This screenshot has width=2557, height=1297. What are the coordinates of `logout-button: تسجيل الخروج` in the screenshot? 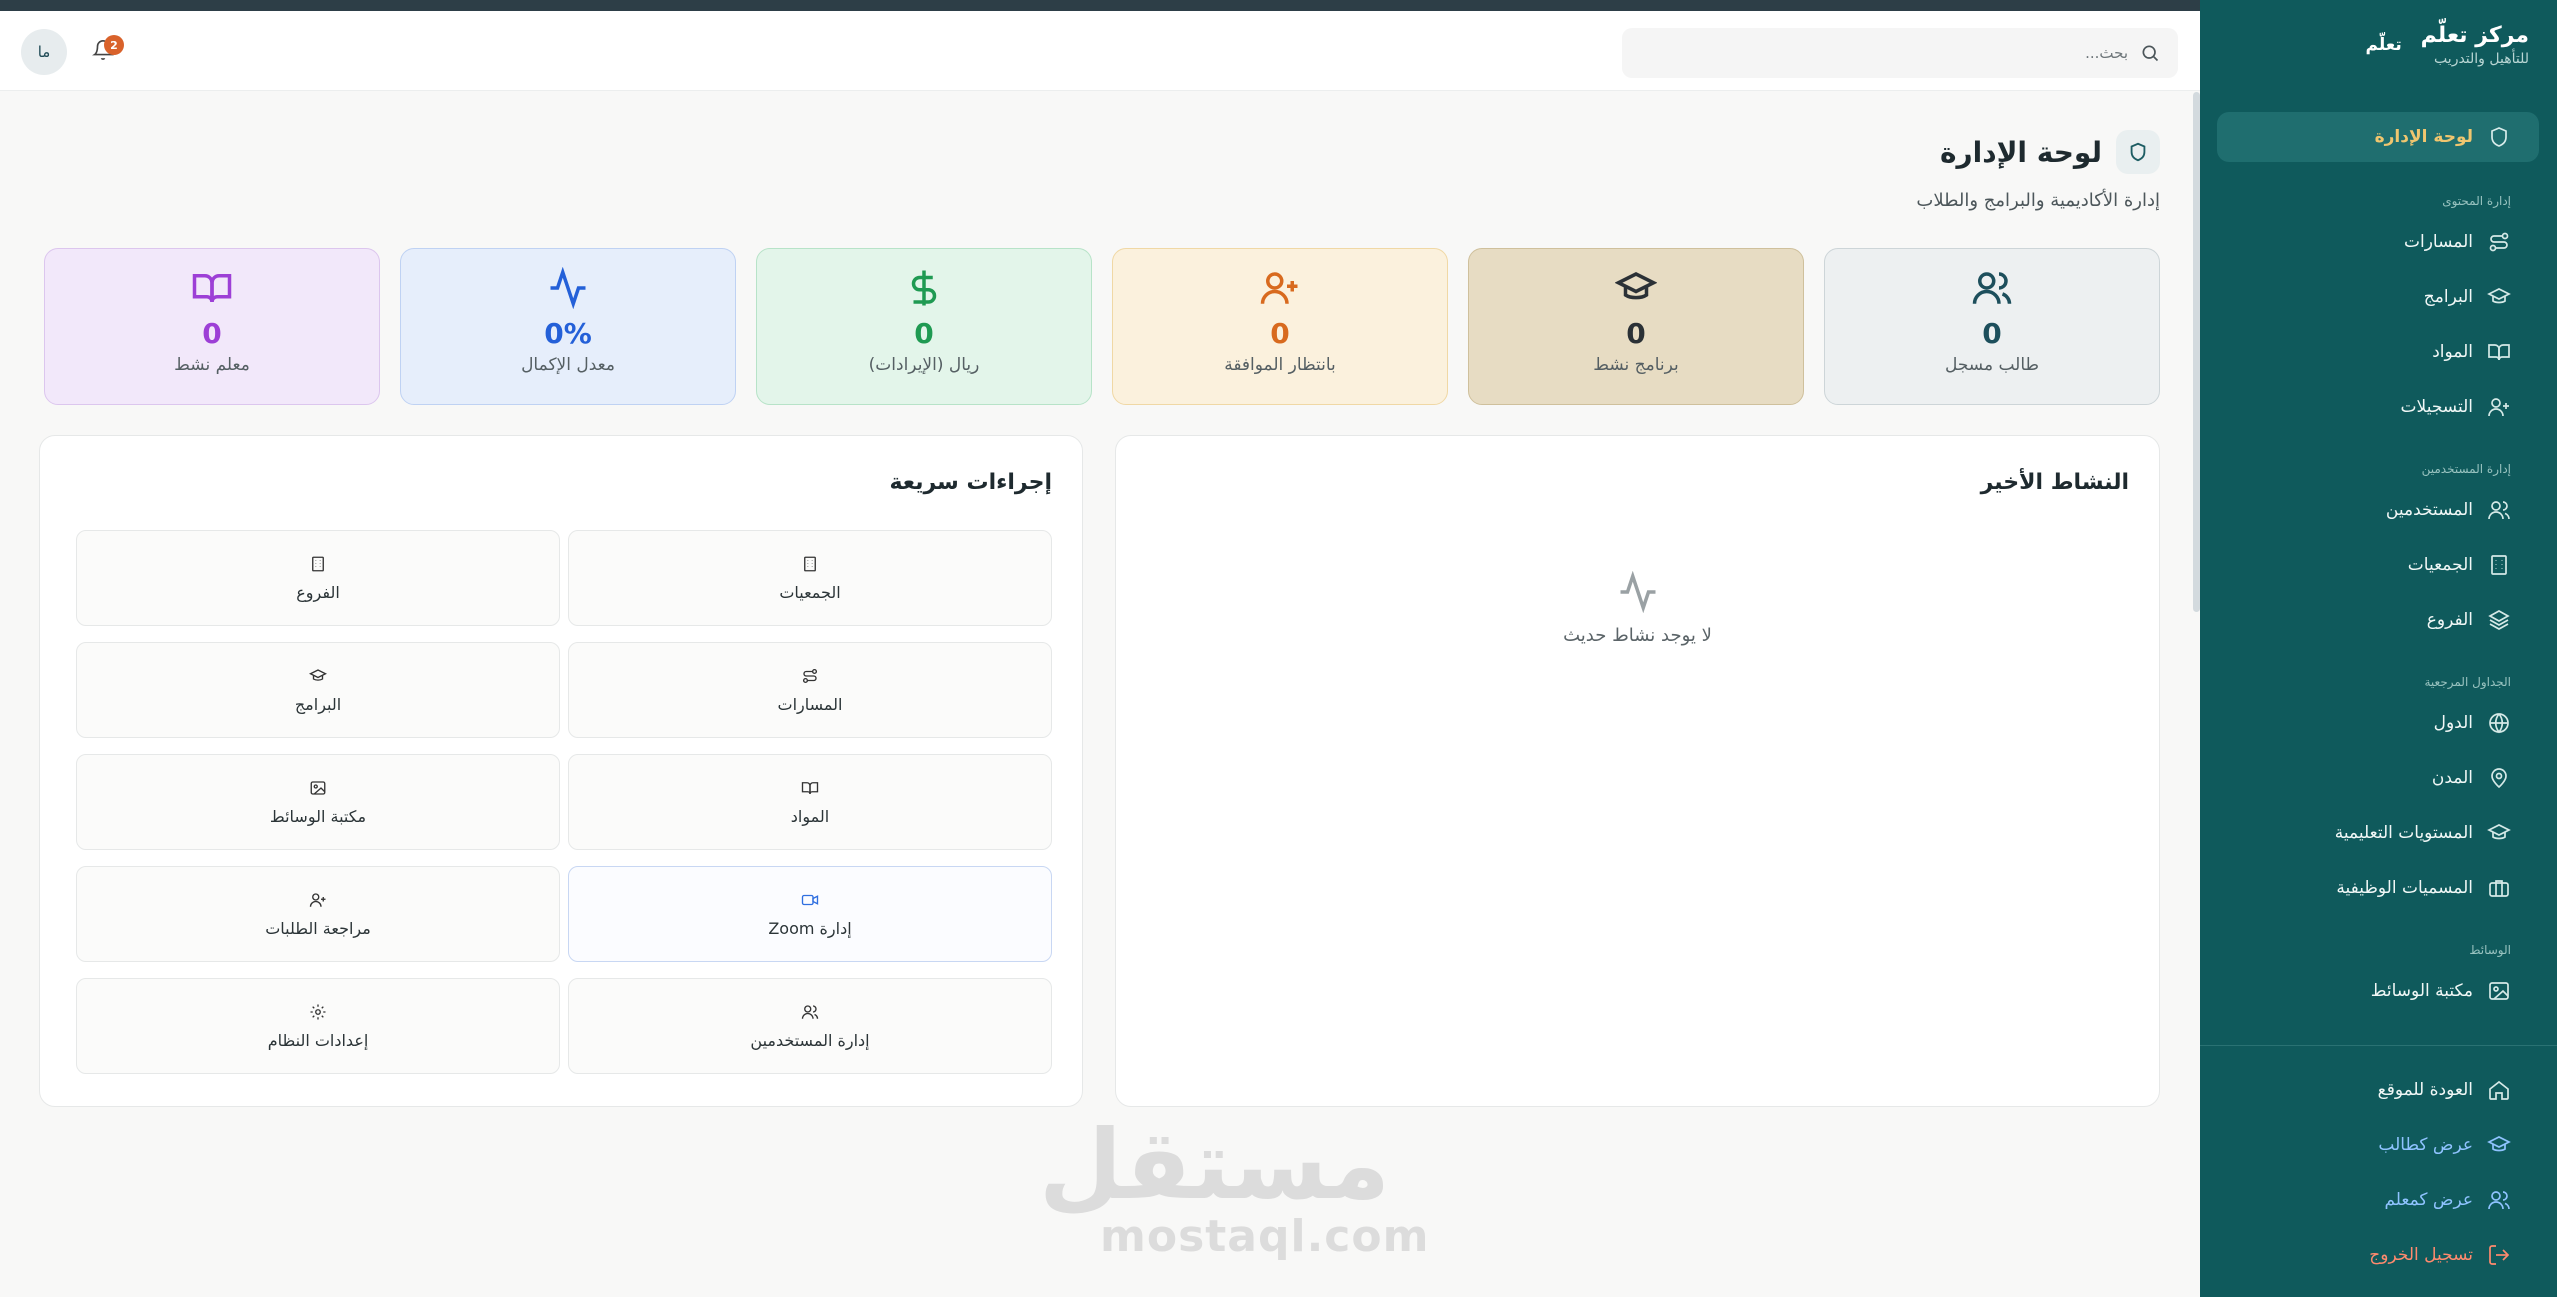 It's located at (2378, 1254).